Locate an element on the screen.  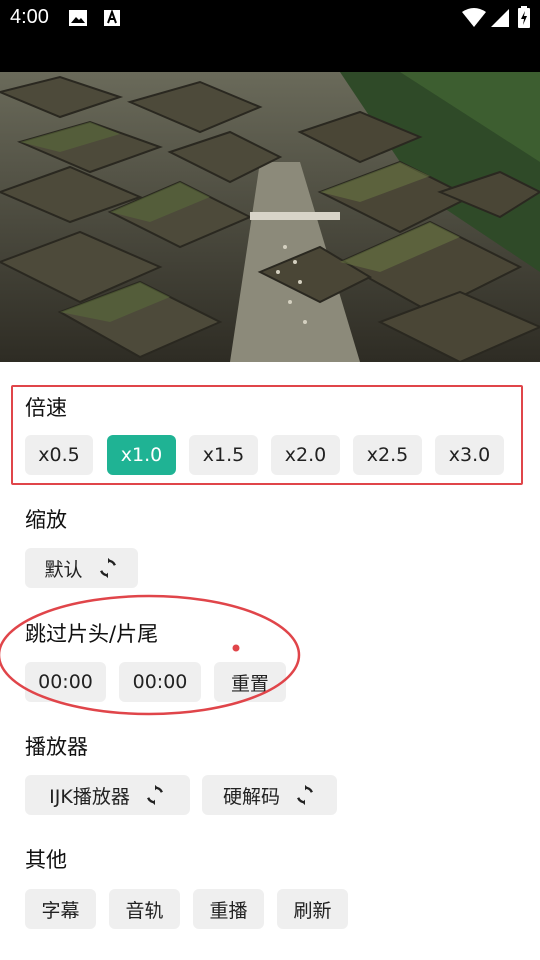
speed-section-title: 倍速 is located at coordinates (46, 408).